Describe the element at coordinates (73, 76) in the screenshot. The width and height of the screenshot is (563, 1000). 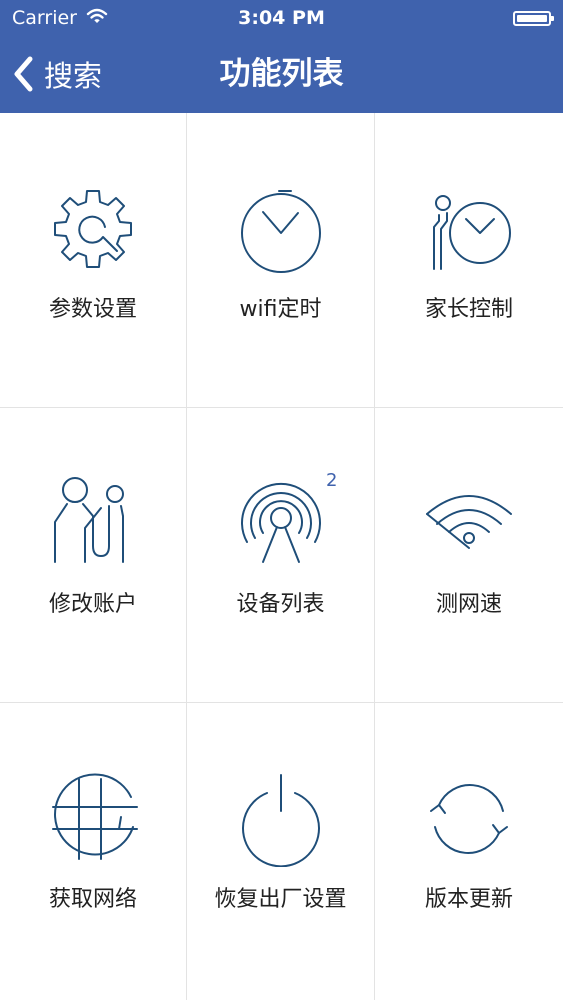
I see `back-button-label: 搜索` at that location.